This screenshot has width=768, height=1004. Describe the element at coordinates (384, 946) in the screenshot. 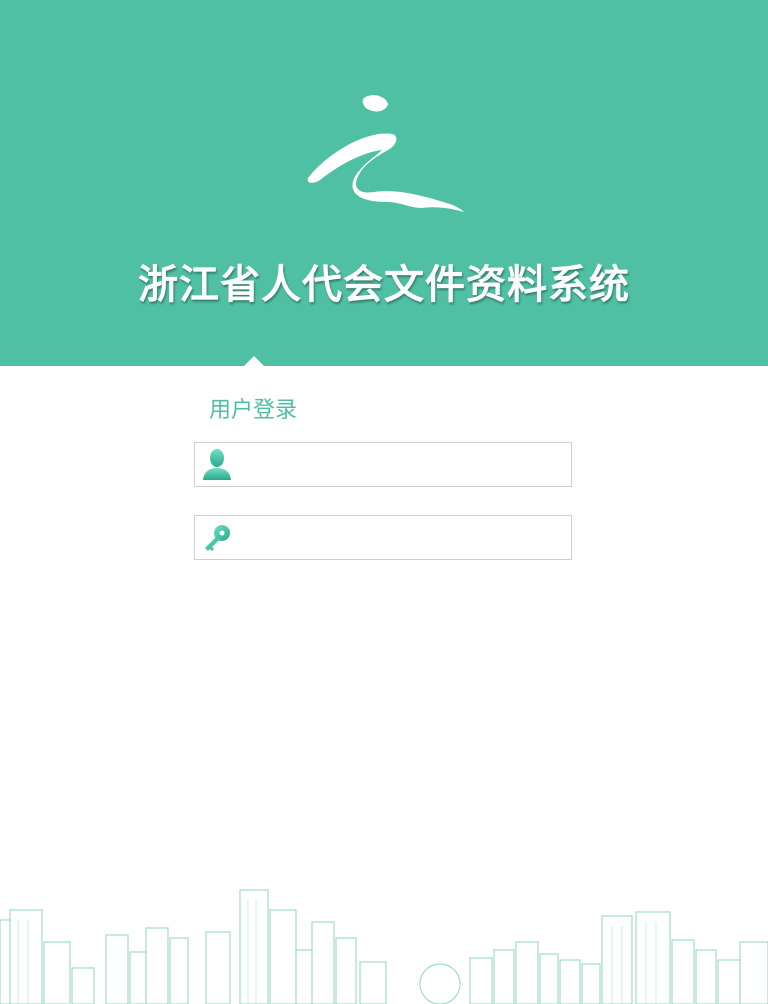

I see `city-skyline-illustration` at that location.